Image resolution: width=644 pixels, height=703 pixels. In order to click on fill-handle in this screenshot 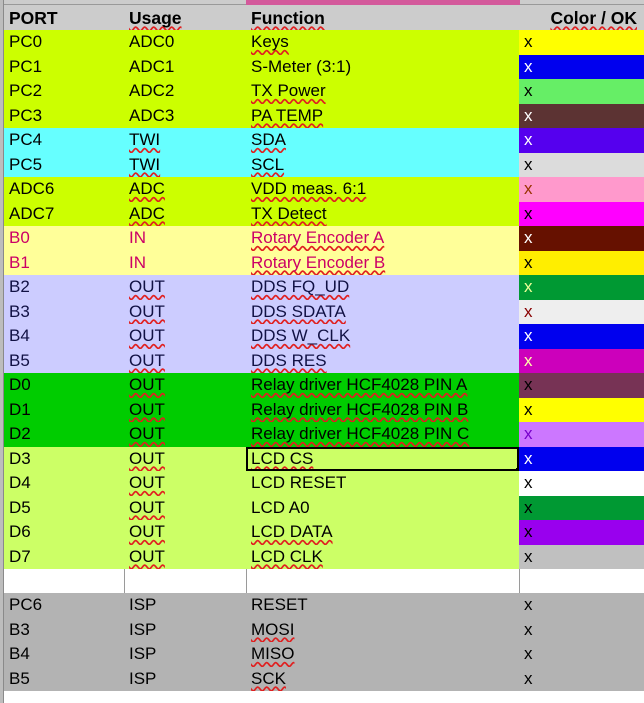, I will do `click(517, 469)`.